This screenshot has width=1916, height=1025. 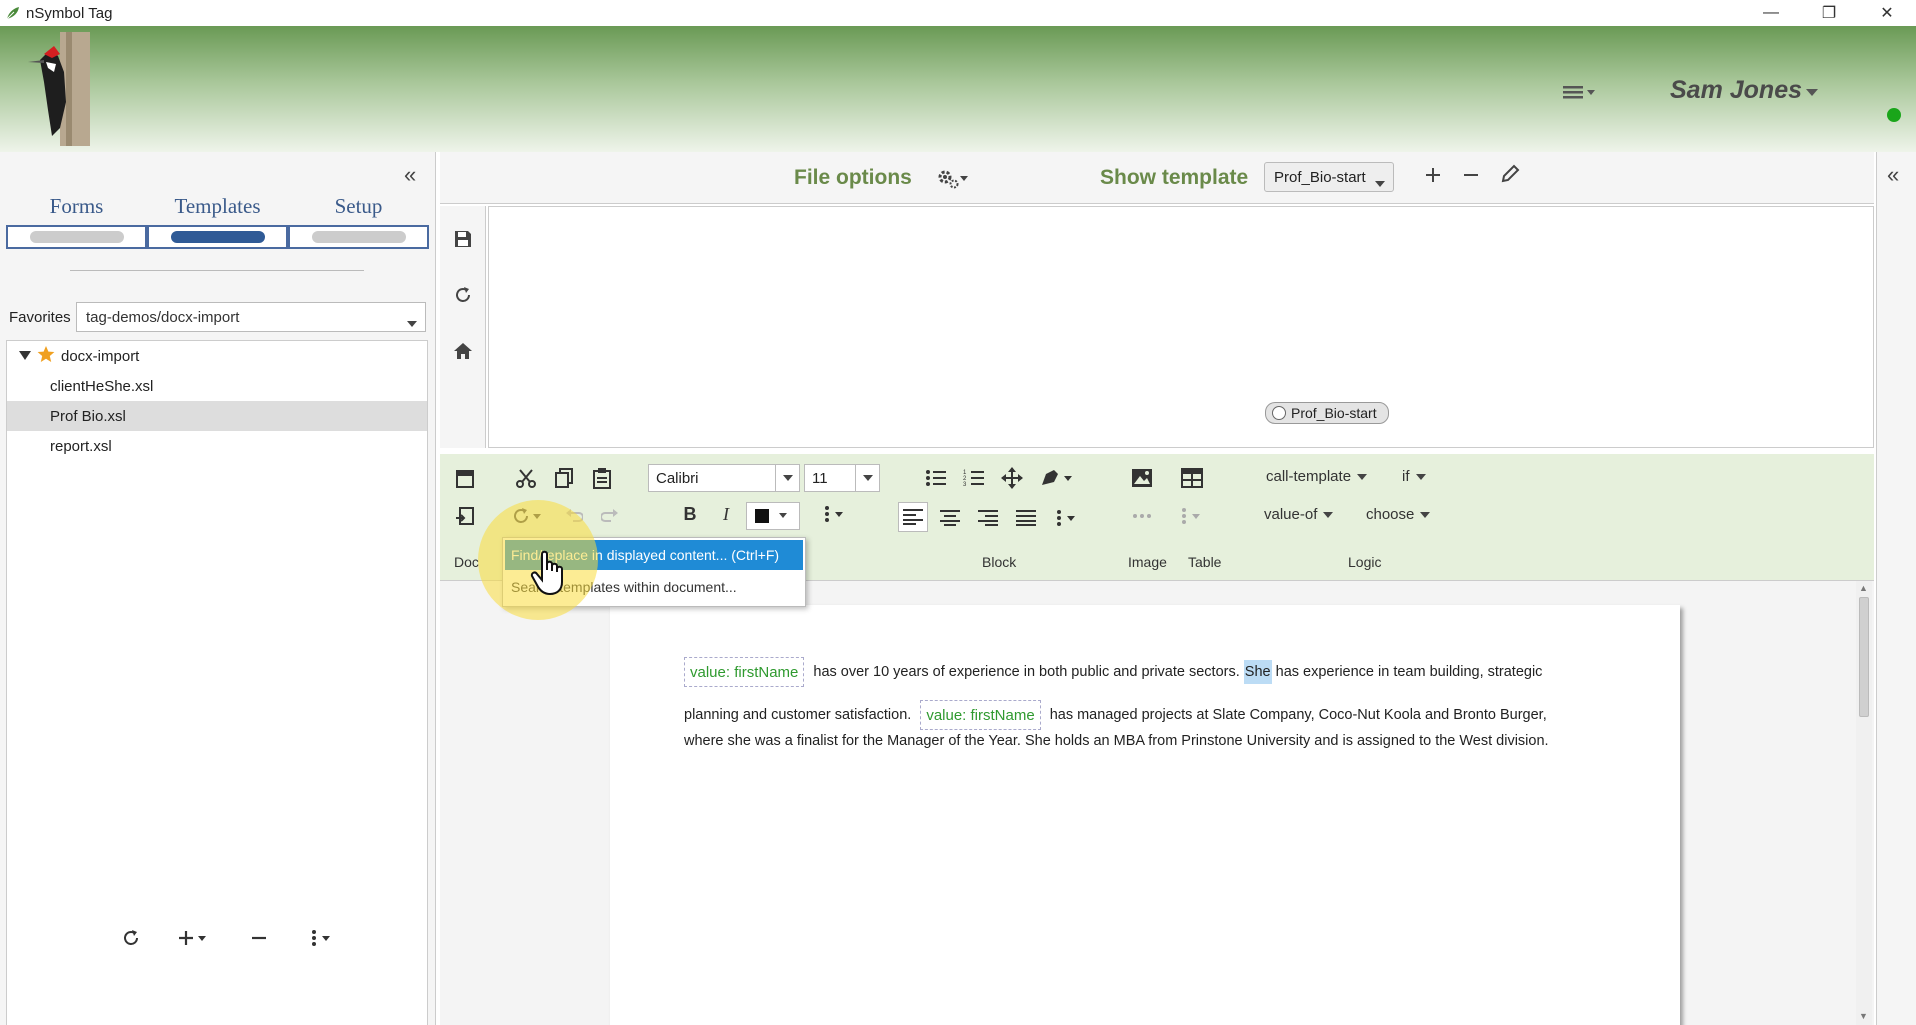 I want to click on table-group-label: Table, so click(x=1205, y=562).